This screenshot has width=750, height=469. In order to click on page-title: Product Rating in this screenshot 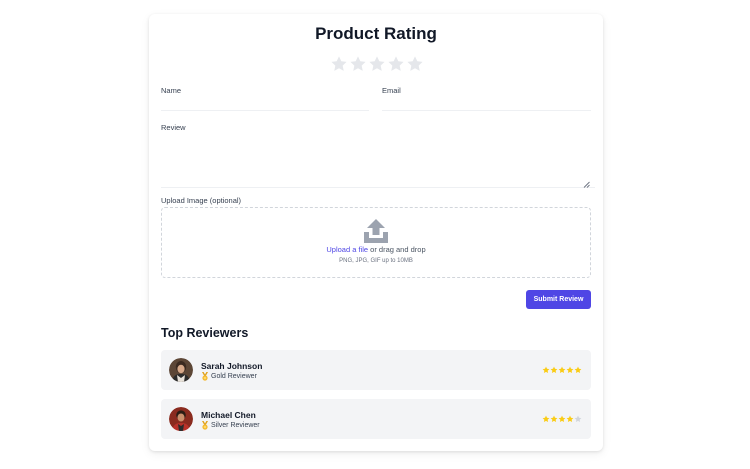, I will do `click(376, 33)`.